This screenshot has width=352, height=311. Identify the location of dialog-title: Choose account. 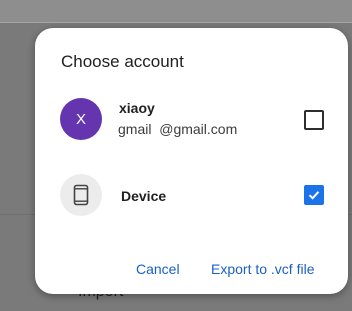
(122, 61).